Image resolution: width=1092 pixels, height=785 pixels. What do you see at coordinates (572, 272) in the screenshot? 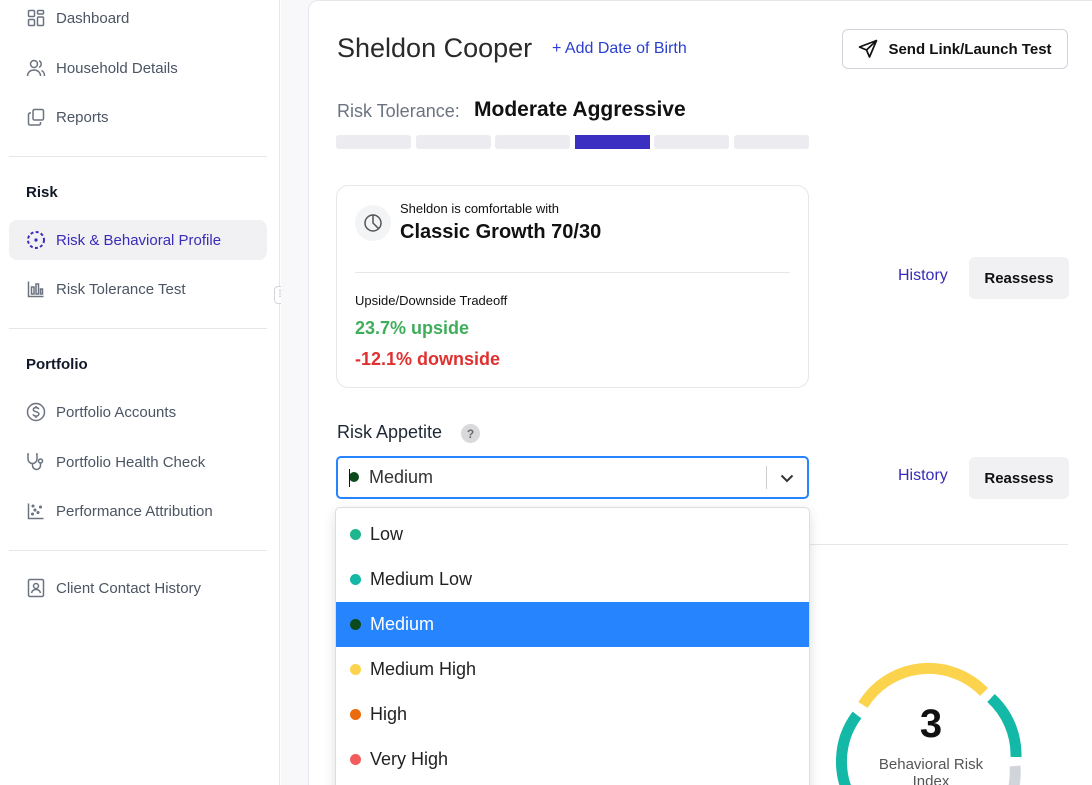
I see `card-divider` at bounding box center [572, 272].